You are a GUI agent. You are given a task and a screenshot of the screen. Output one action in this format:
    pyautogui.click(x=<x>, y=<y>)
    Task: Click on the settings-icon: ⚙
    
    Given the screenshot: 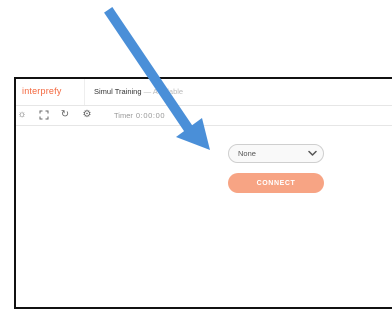 What is the action you would take?
    pyautogui.click(x=87, y=115)
    